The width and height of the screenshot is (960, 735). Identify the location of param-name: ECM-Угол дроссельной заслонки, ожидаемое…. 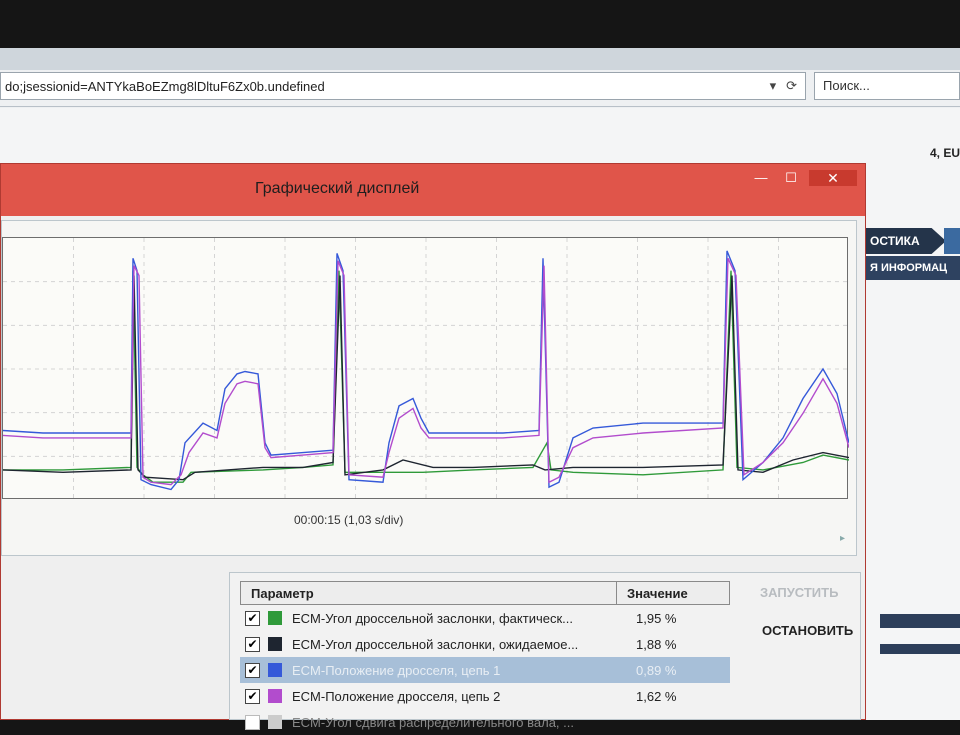
(435, 644).